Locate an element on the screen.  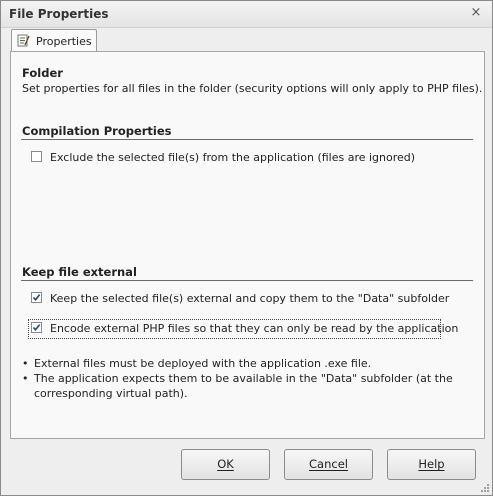
properties-sheet-icon is located at coordinates (23, 40).